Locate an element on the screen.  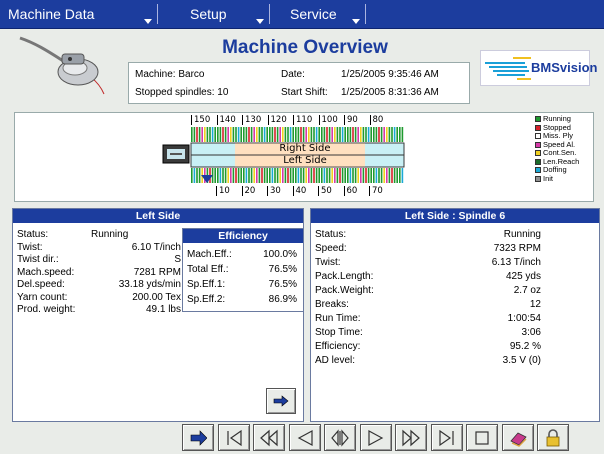
key-login-icon is located at coordinates (66, 66).